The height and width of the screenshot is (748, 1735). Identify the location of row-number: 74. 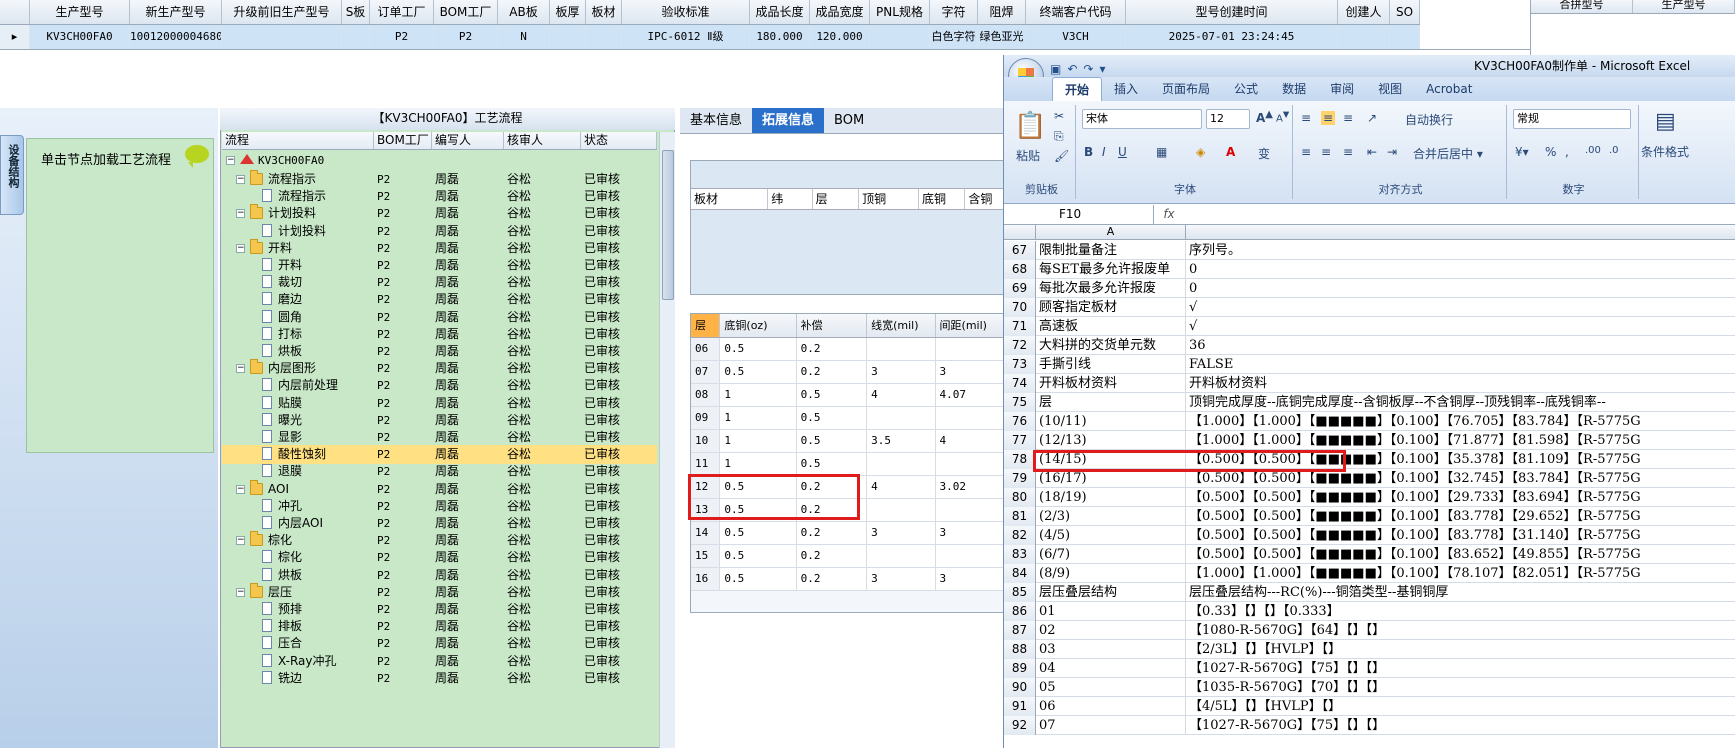
(1020, 383).